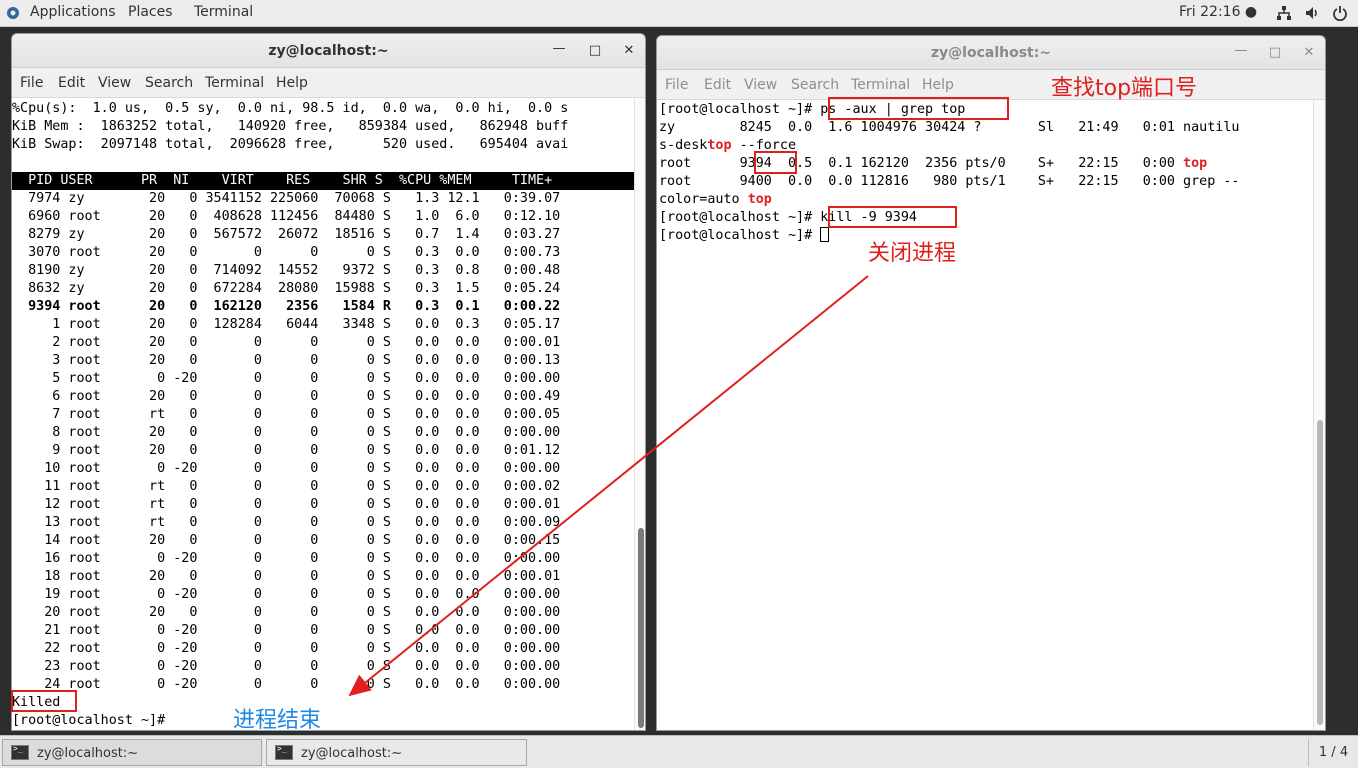 This screenshot has height=768, width=1358. Describe the element at coordinates (1333, 752) in the screenshot. I see `workspace-pager: 1 / 4` at that location.